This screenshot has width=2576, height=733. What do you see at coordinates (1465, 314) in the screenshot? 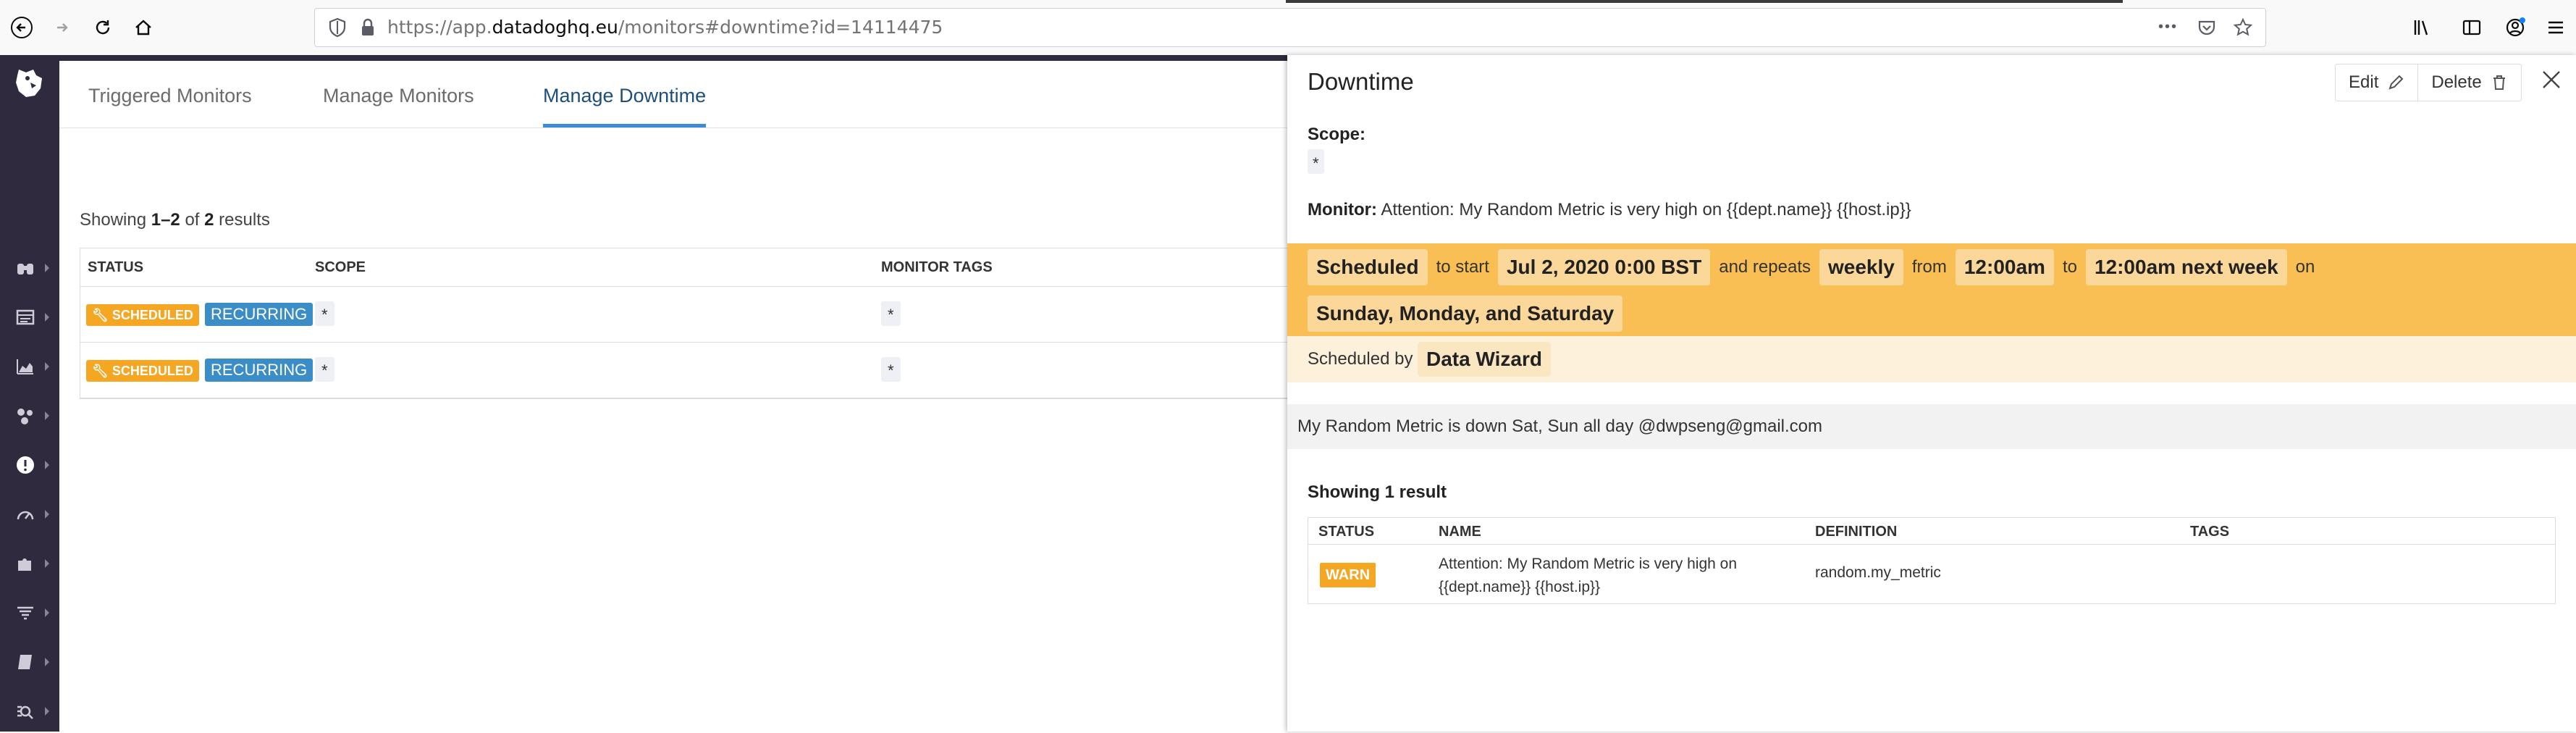
I see `schedule-row-2: Sunday, Monday, and Saturday` at bounding box center [1465, 314].